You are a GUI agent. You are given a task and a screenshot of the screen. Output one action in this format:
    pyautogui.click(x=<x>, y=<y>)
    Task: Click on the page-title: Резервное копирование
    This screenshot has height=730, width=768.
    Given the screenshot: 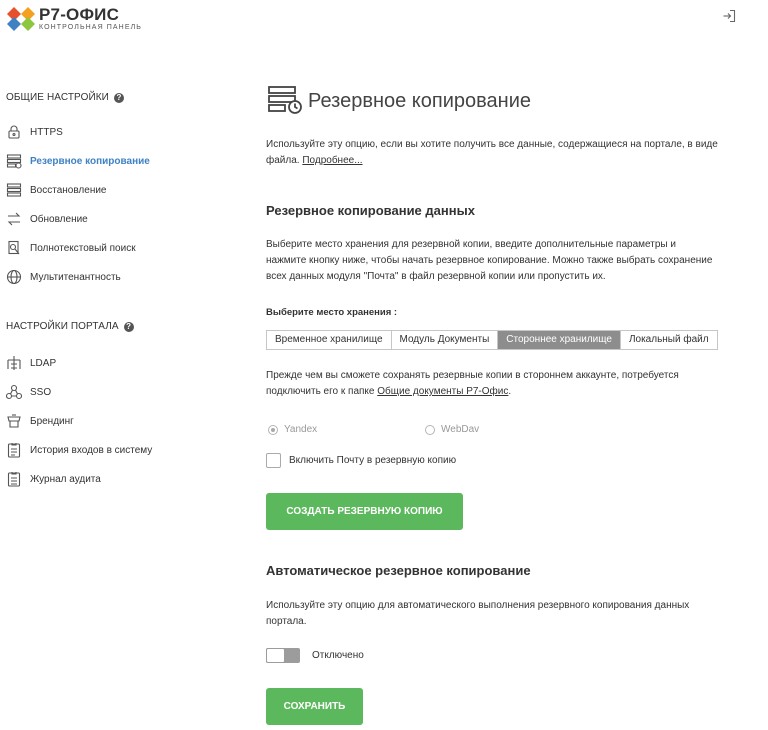 What is the action you would take?
    pyautogui.click(x=420, y=101)
    